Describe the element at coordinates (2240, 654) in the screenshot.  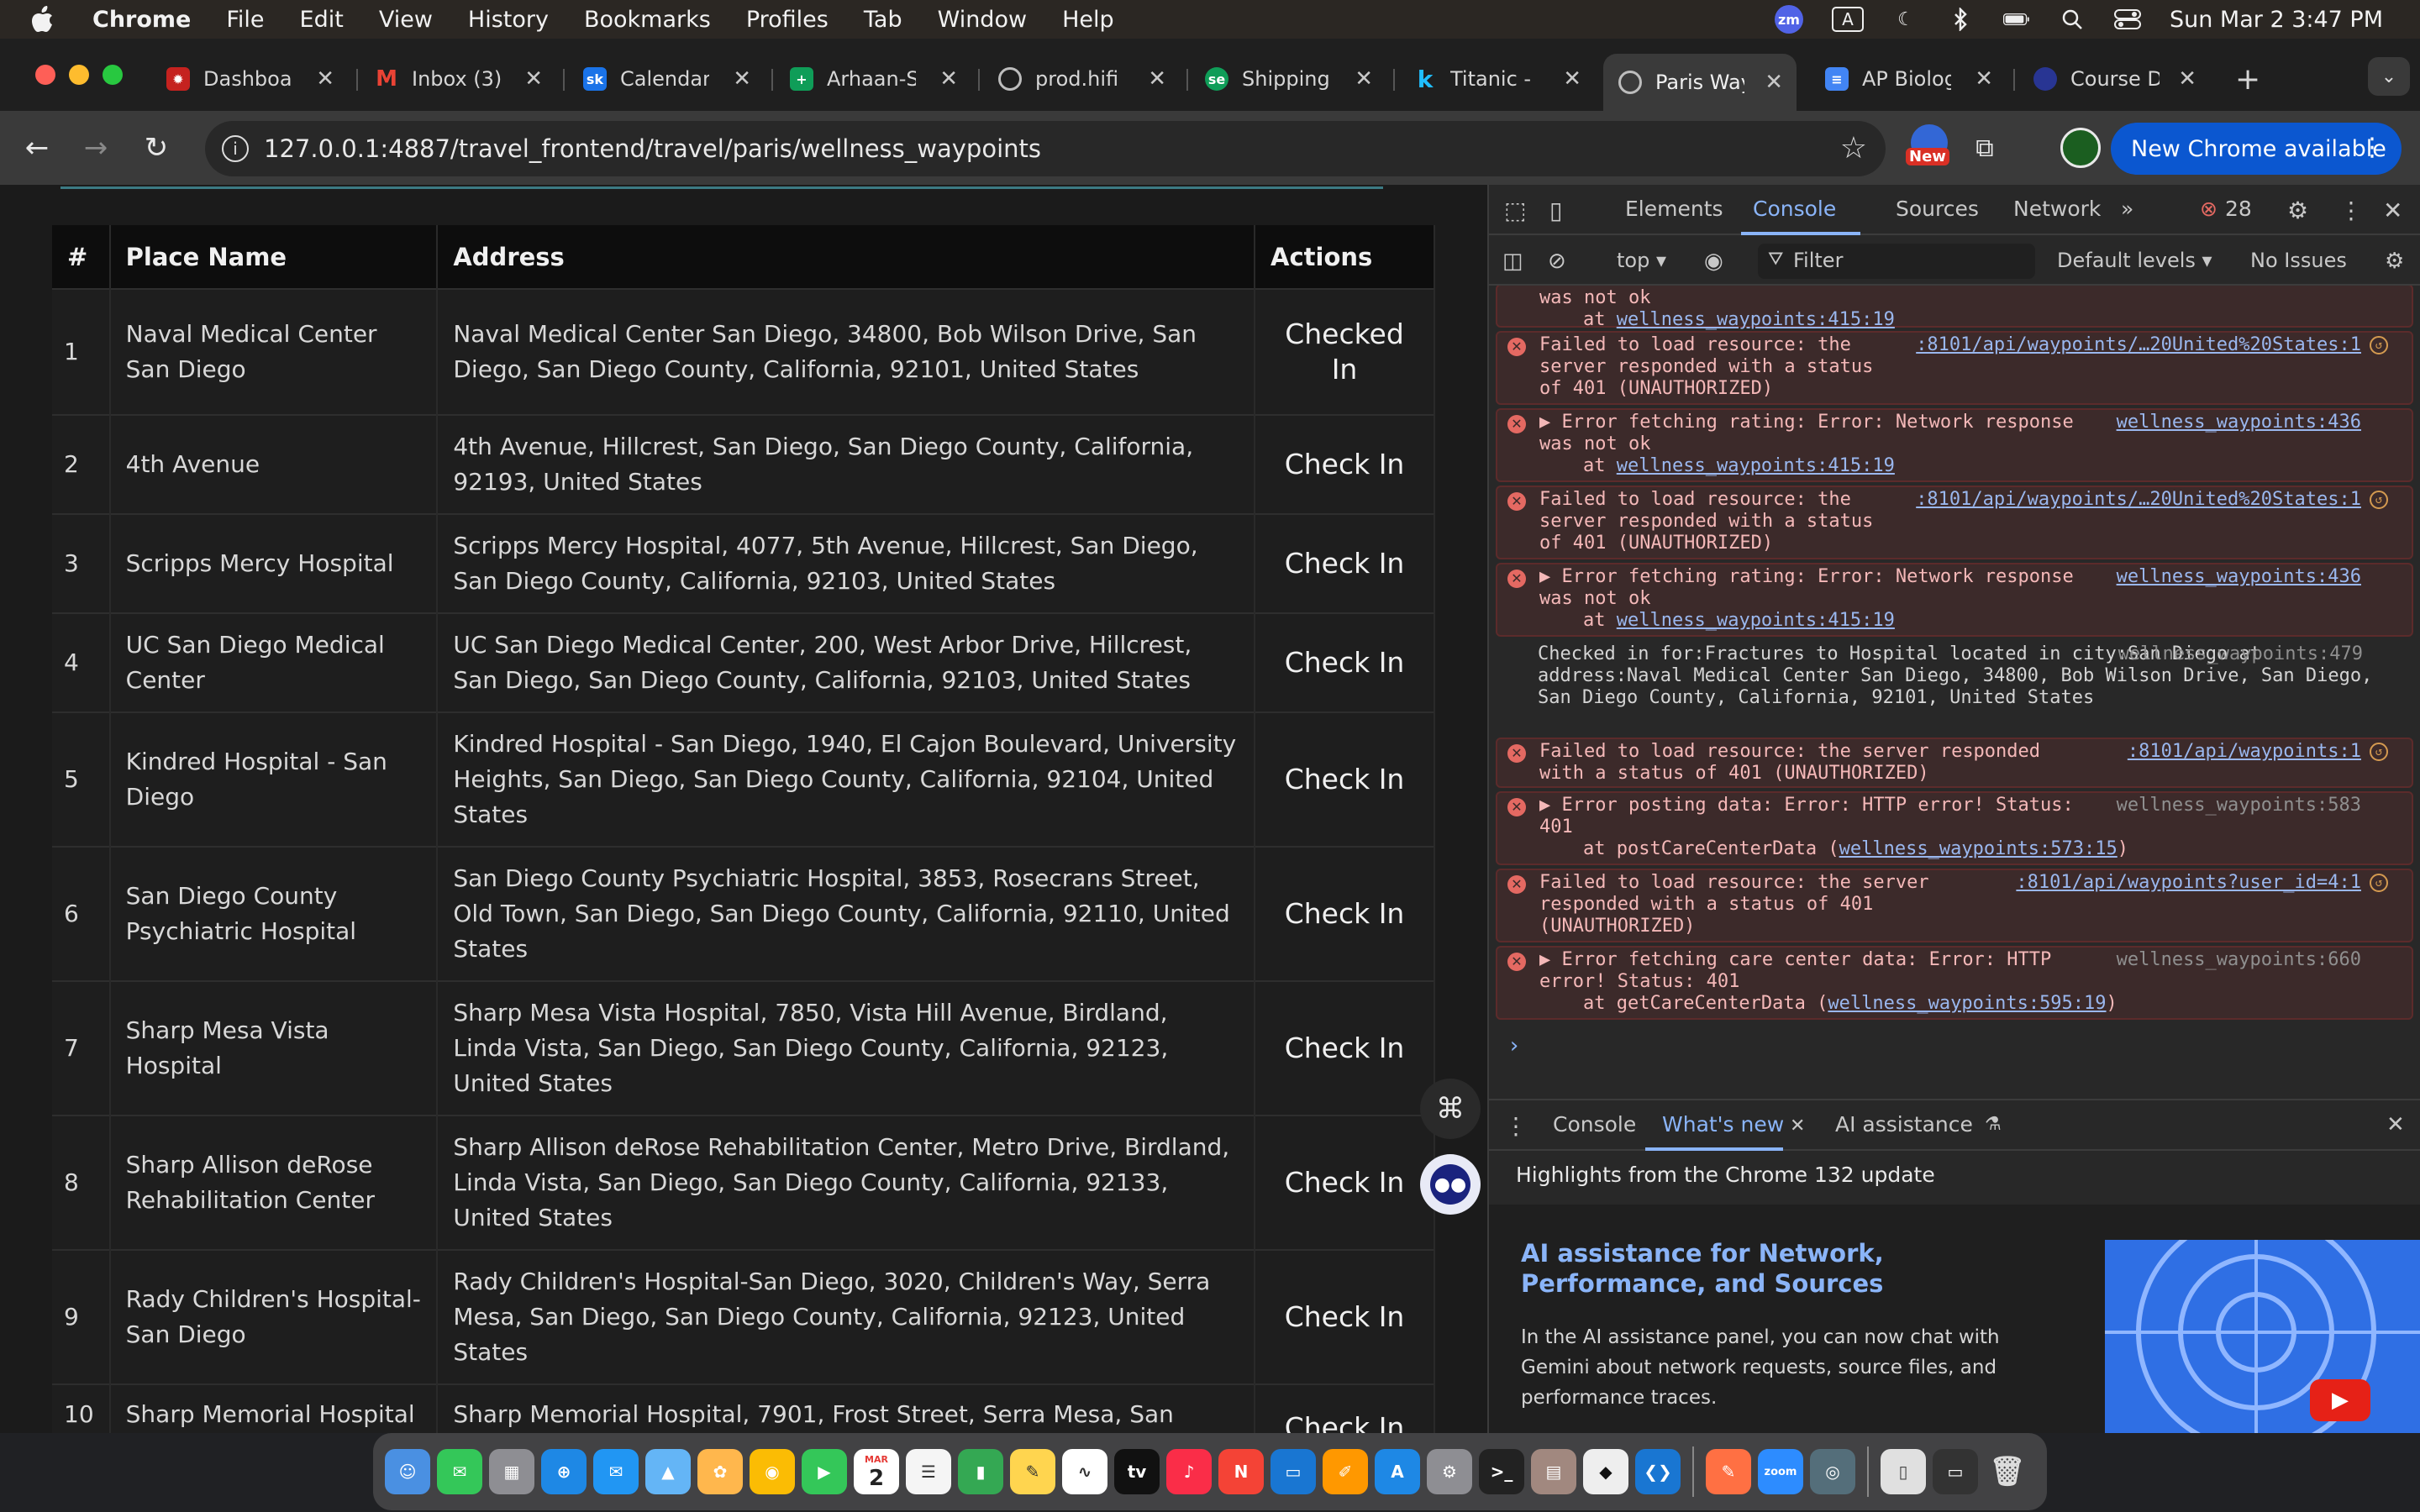
I see `source-link: wellness_waypoints:479` at that location.